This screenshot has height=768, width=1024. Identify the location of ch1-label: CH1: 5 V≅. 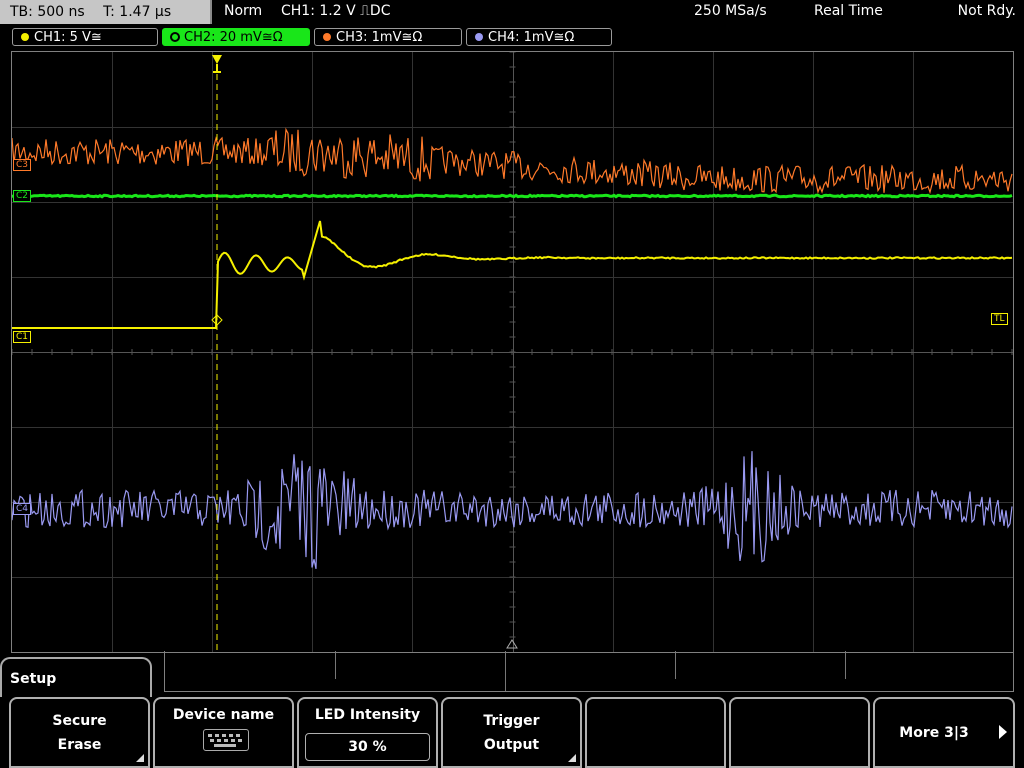
(68, 37).